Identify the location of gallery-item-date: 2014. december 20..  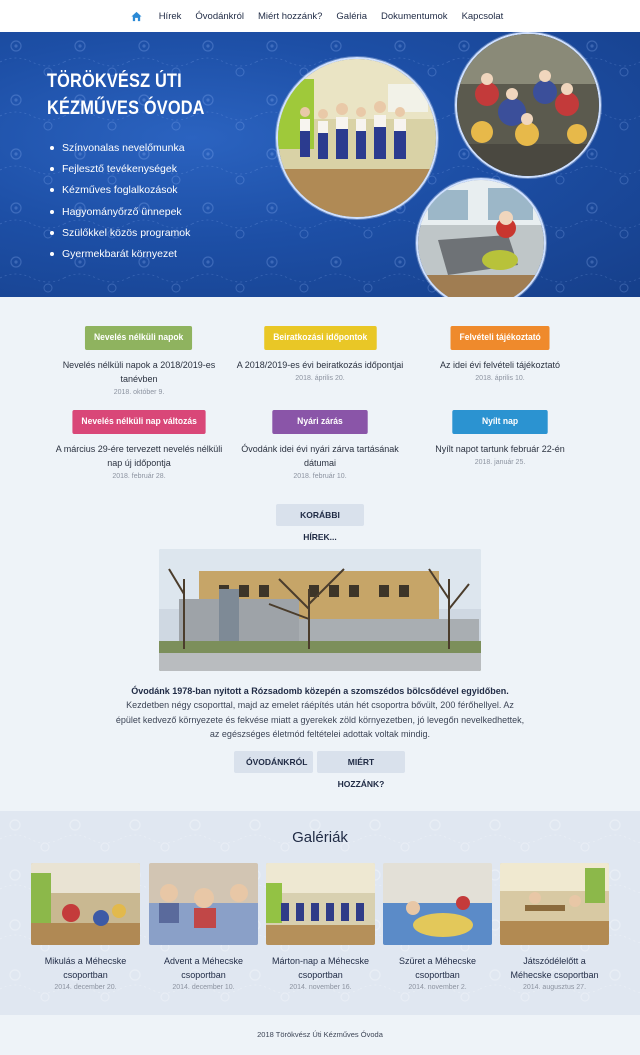
(85, 987).